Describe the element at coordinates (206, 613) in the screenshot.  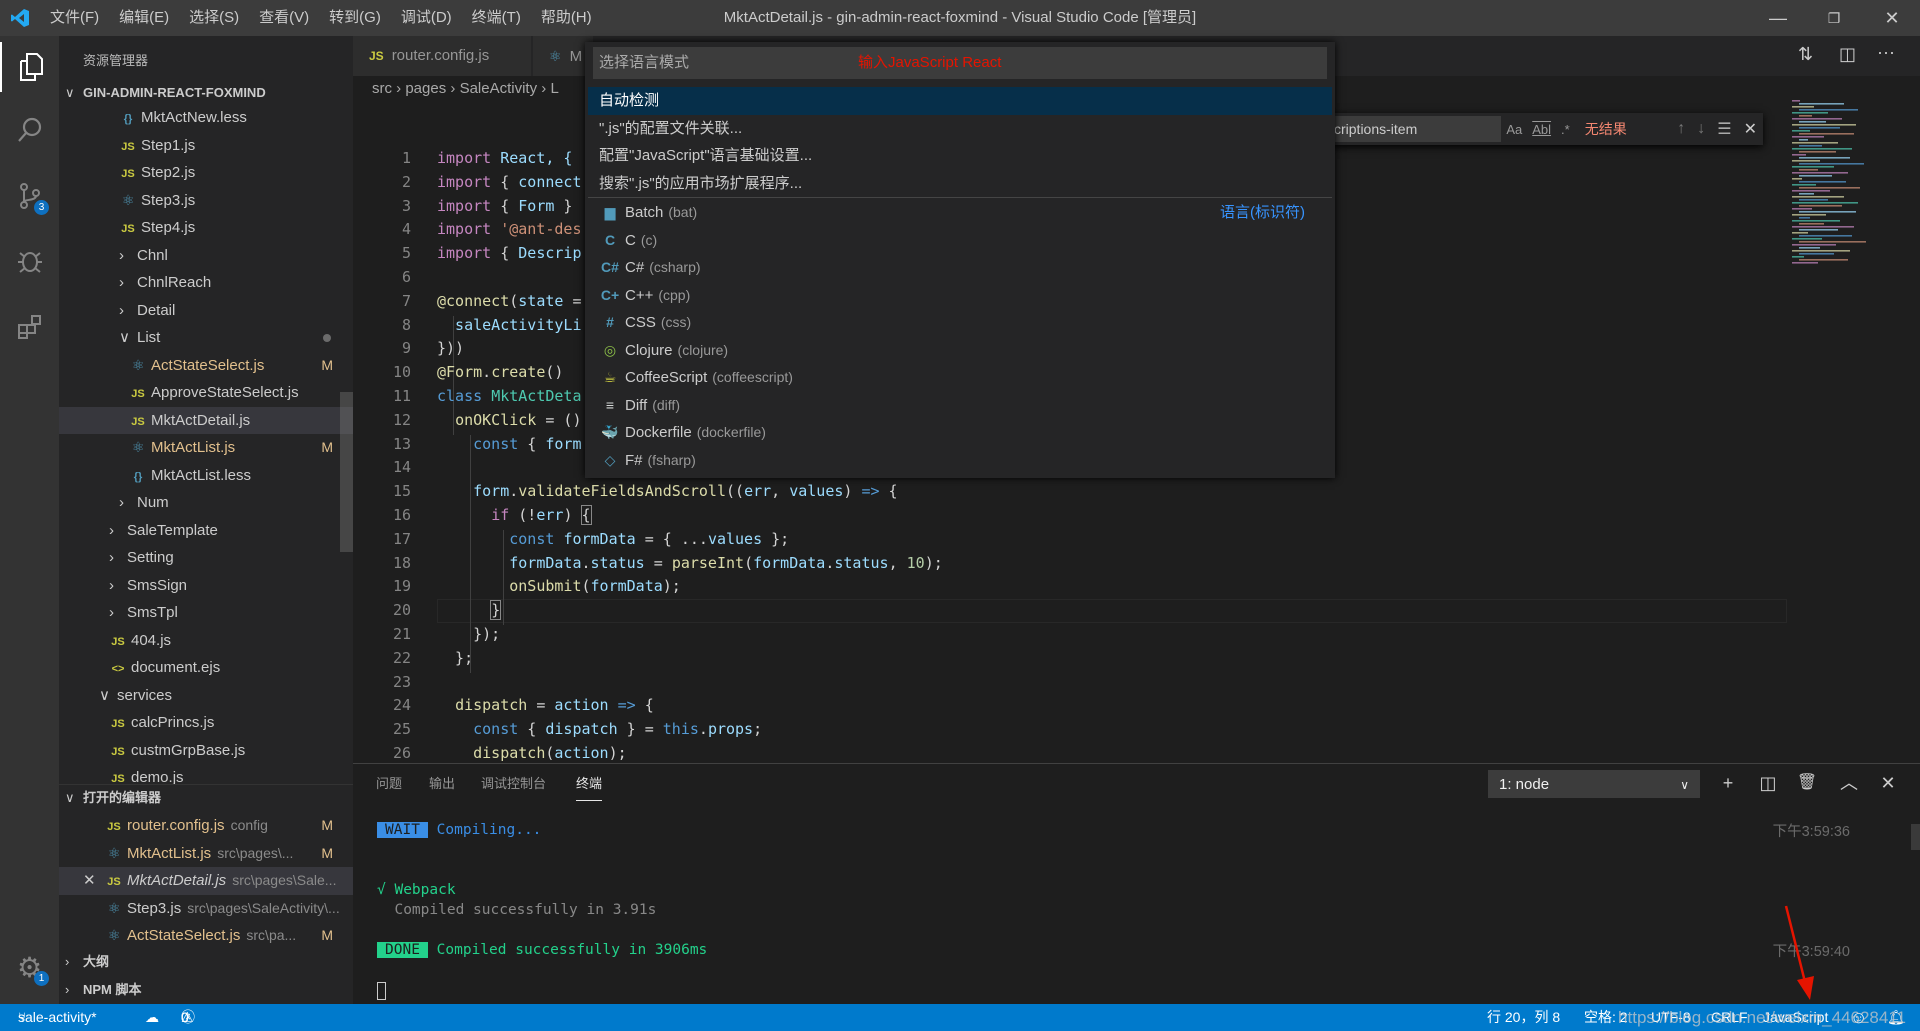
I see `tree-folder: › SmsTpl` at that location.